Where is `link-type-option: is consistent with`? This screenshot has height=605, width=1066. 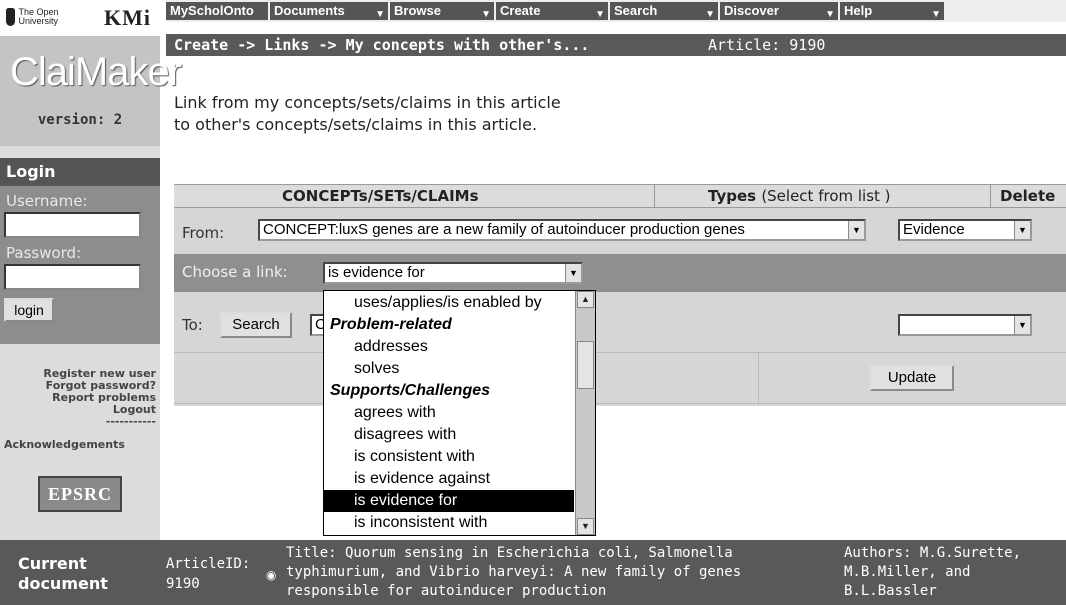 link-type-option: is consistent with is located at coordinates (449, 457).